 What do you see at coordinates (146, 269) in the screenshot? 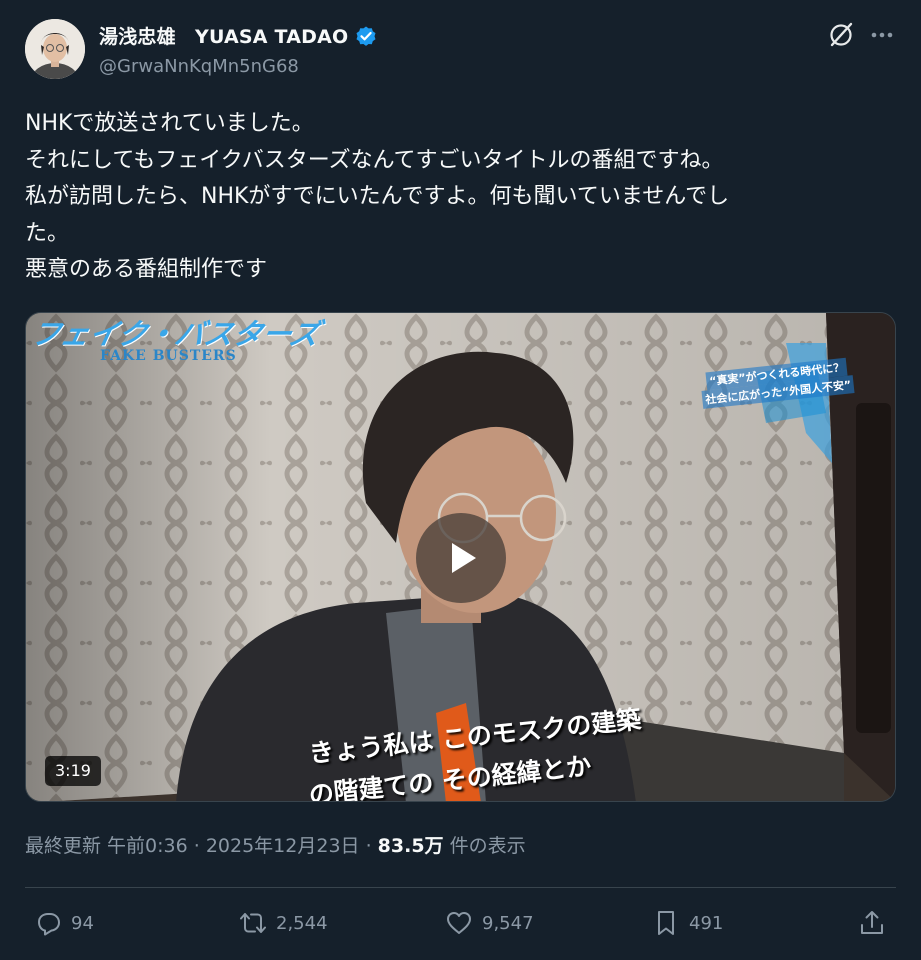
I see `tweet-line: 悪意のある番組制作です` at bounding box center [146, 269].